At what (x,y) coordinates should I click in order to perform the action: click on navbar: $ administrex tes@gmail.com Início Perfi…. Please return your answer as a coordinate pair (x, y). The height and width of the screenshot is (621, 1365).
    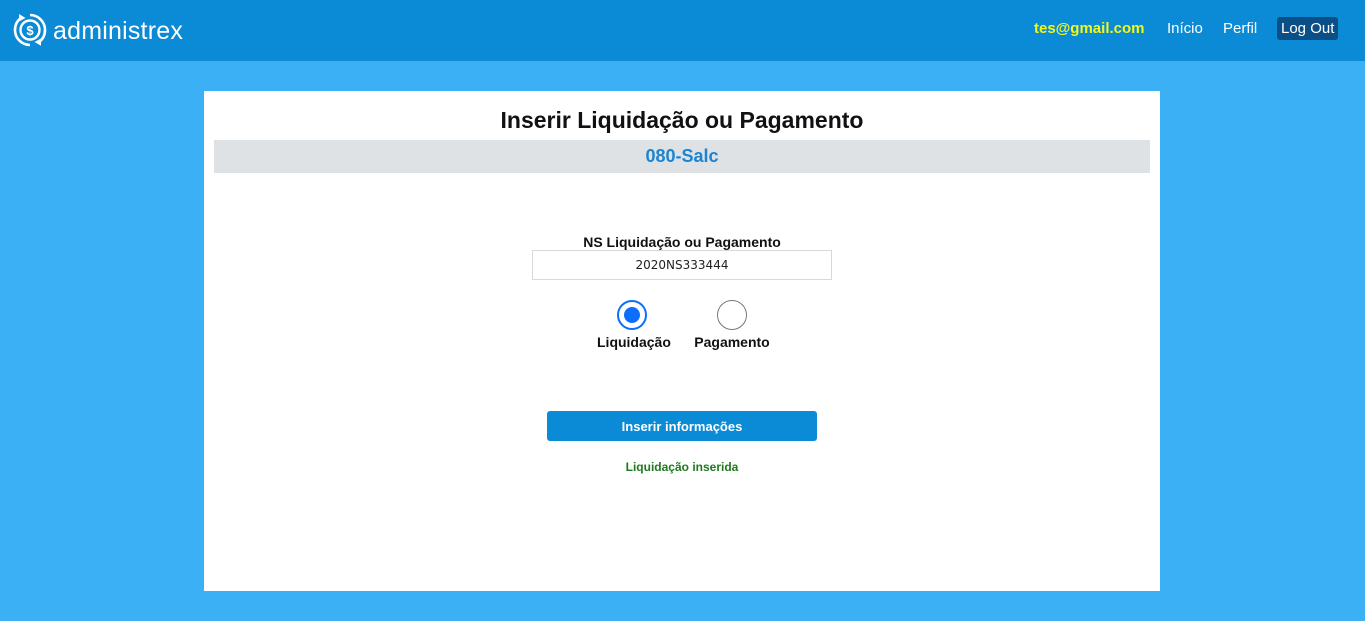
    Looking at the image, I should click on (682, 30).